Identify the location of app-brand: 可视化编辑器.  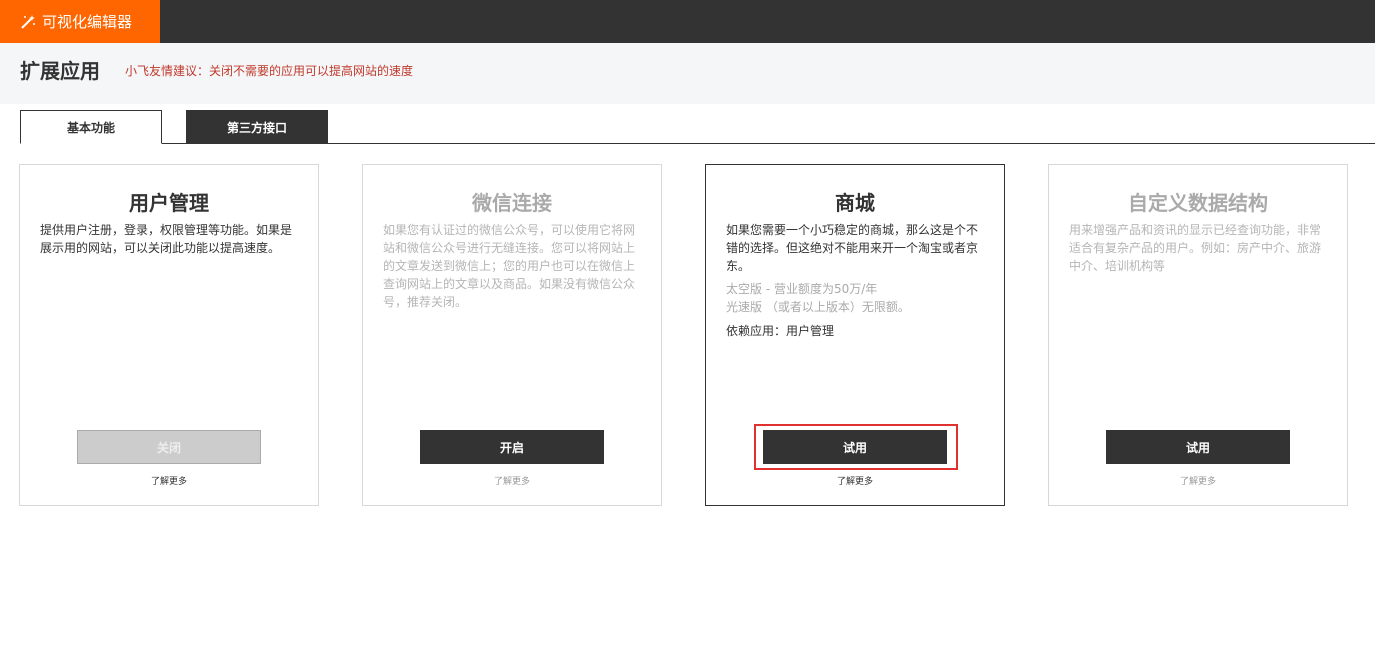
(80, 21).